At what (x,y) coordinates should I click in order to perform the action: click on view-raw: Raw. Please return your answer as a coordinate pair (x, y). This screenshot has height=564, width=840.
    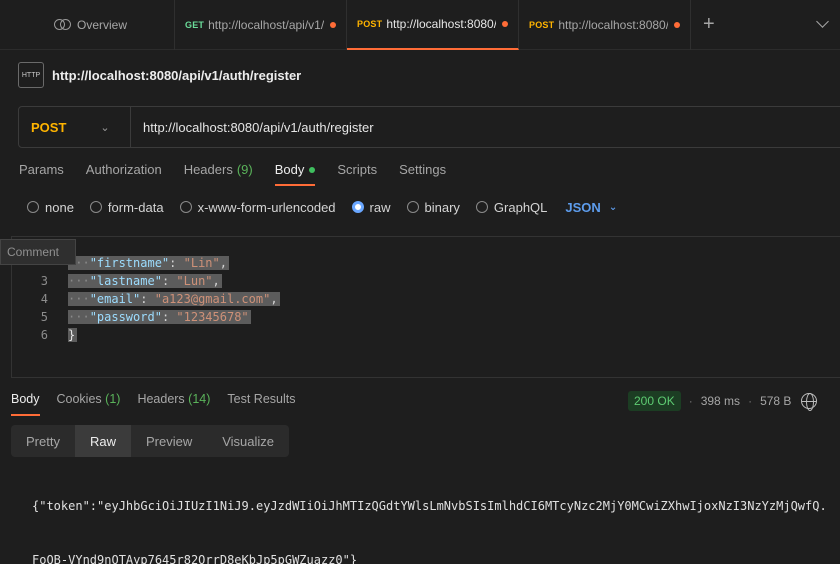
    Looking at the image, I should click on (102, 441).